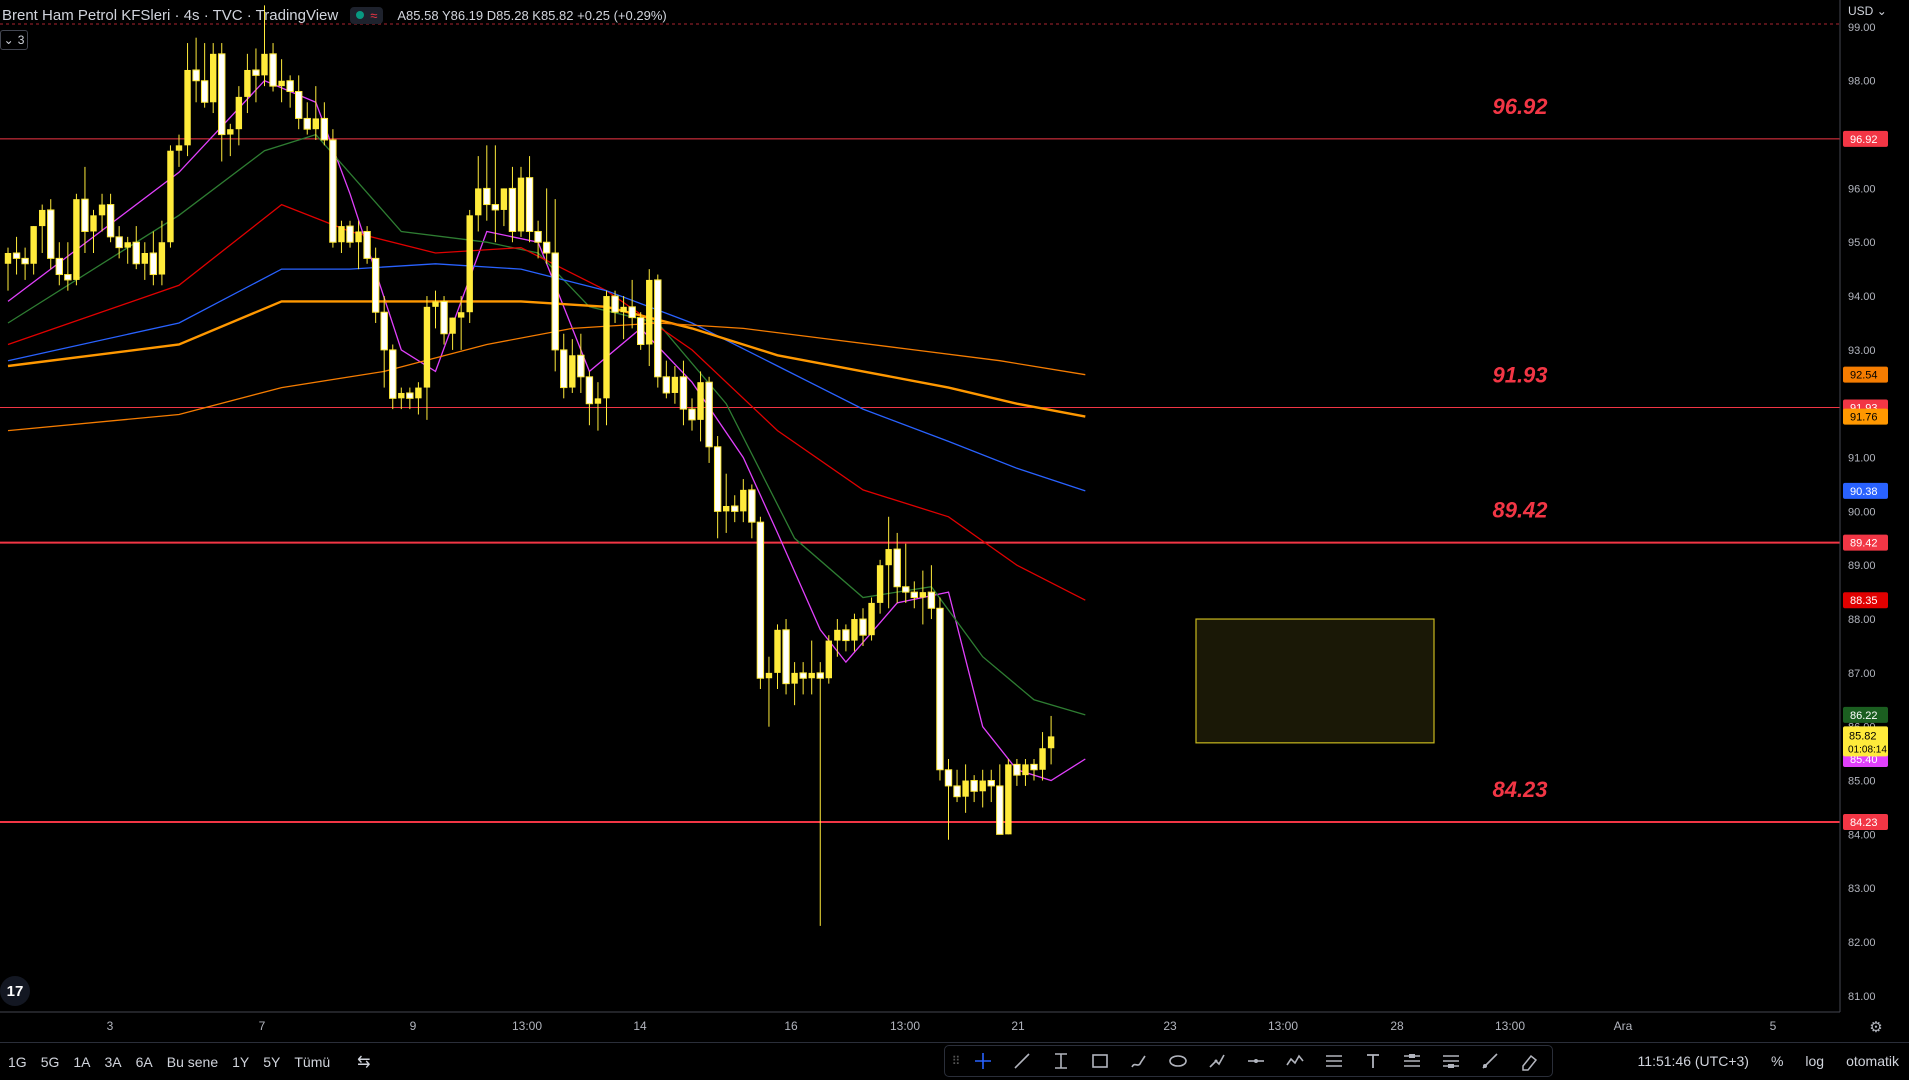 This screenshot has width=1909, height=1080. I want to click on range-button: 1Y, so click(240, 1062).